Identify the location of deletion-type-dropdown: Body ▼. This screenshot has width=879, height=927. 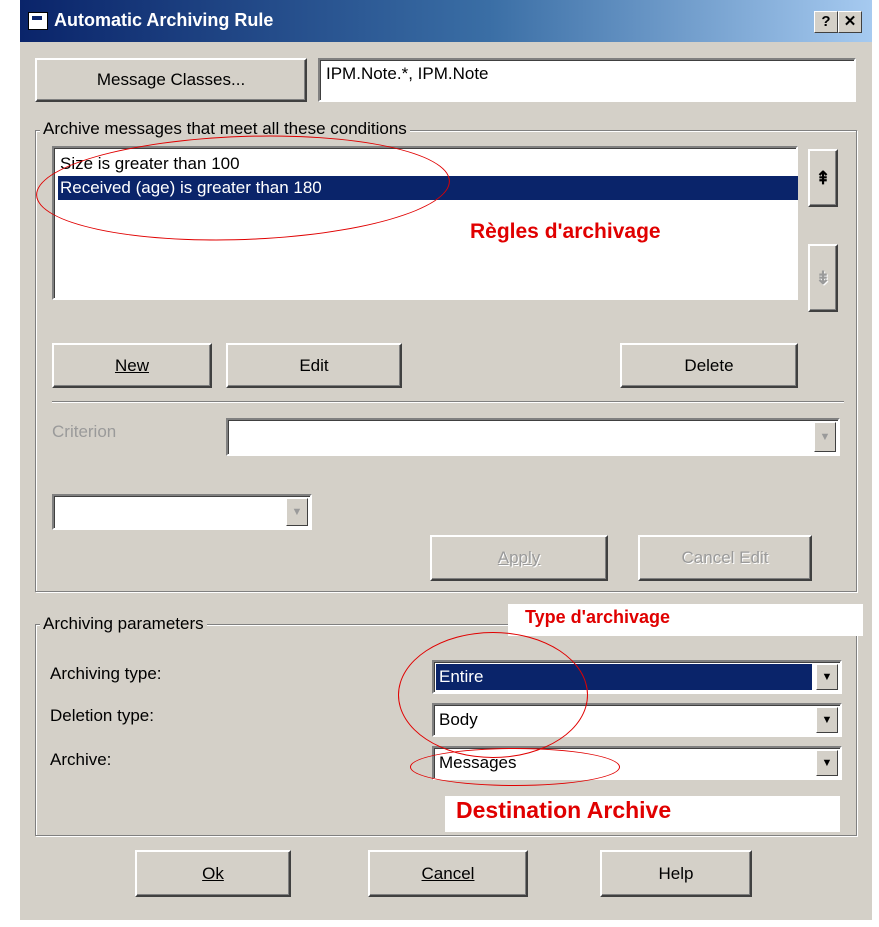
(637, 720).